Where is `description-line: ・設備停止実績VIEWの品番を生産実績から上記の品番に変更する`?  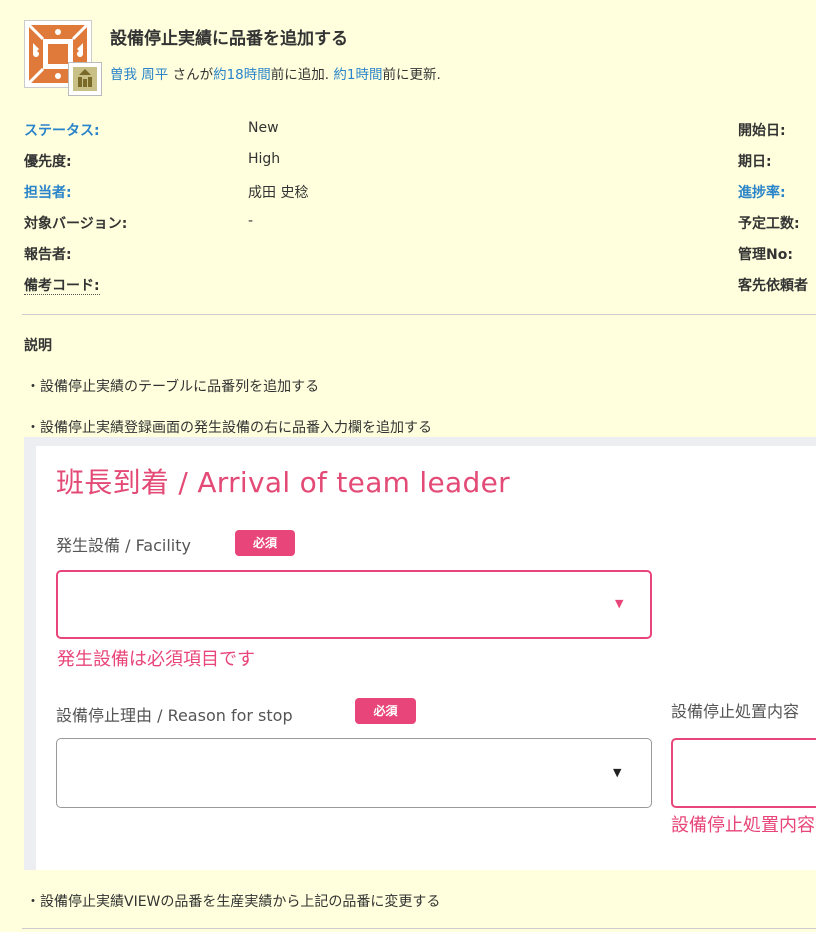 description-line: ・設備停止実績VIEWの品番を生産実績から上記の品番に変更する is located at coordinates (233, 902).